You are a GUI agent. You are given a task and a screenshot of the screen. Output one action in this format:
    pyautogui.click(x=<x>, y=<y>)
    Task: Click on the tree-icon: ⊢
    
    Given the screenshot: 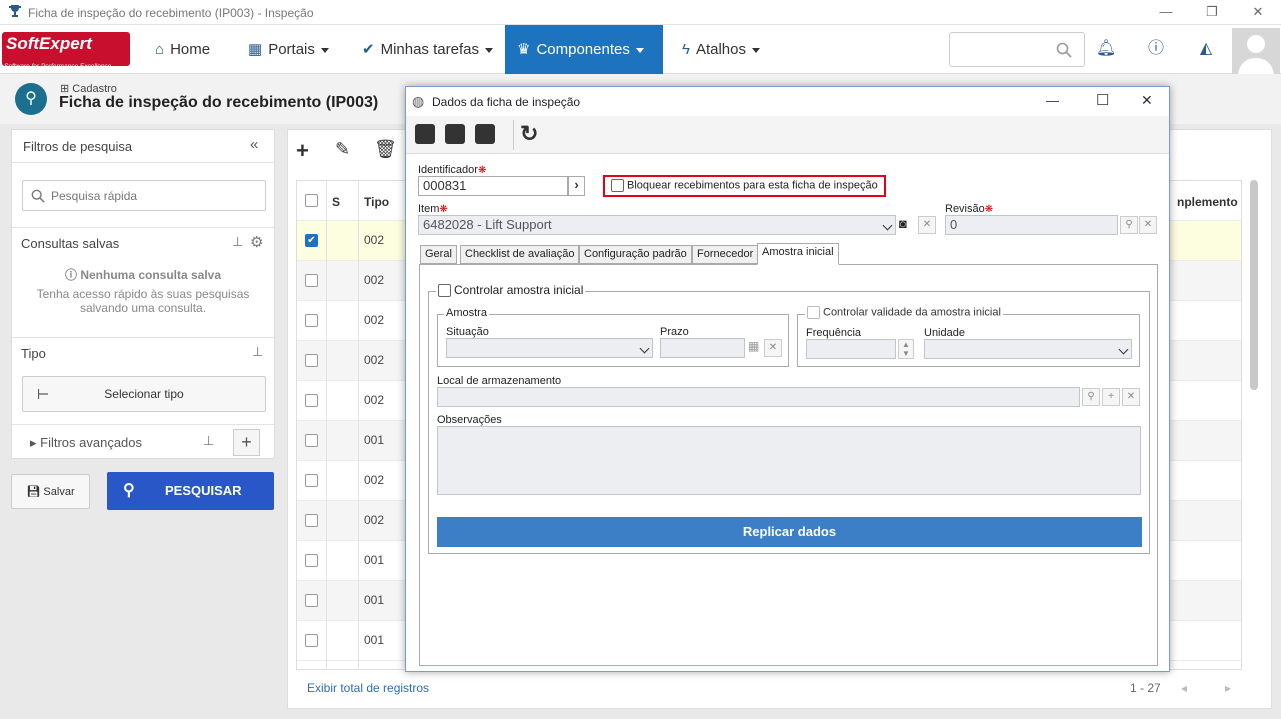 What is the action you would take?
    pyautogui.click(x=43, y=394)
    